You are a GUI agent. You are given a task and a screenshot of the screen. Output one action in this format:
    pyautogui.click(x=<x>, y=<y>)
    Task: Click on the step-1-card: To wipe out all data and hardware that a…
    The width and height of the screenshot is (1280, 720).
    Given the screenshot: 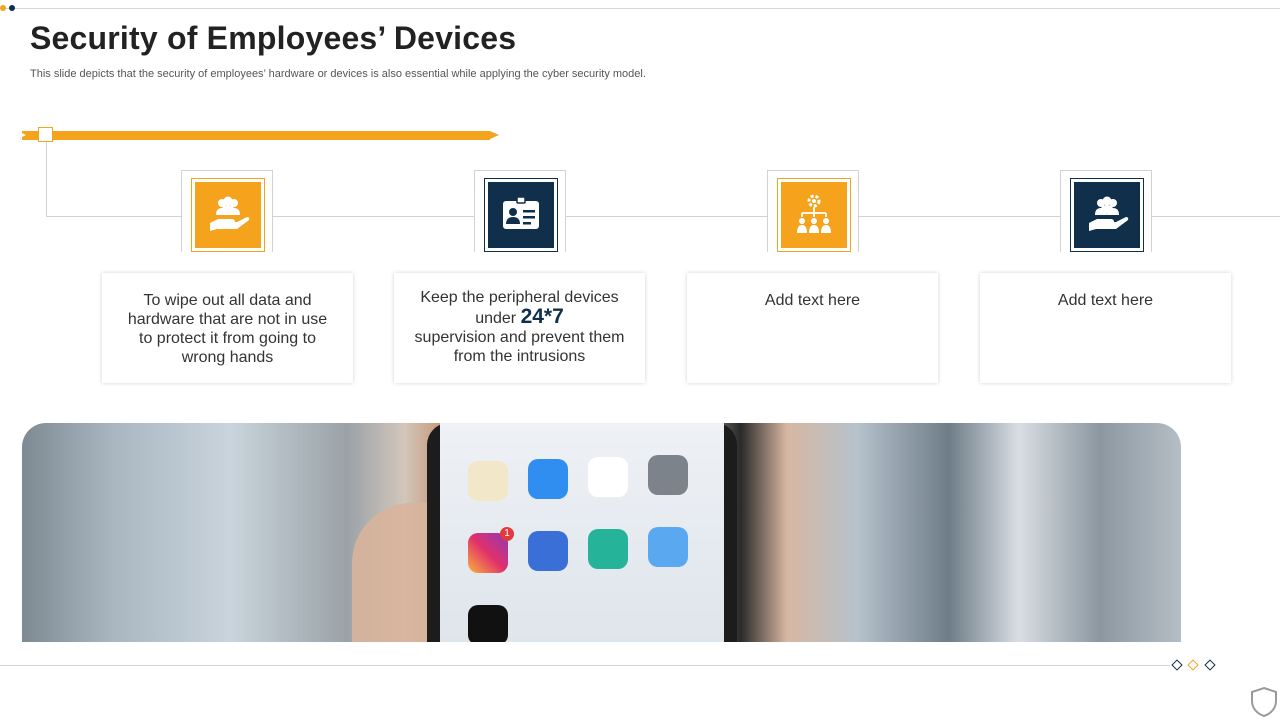 What is the action you would take?
    pyautogui.click(x=227, y=328)
    